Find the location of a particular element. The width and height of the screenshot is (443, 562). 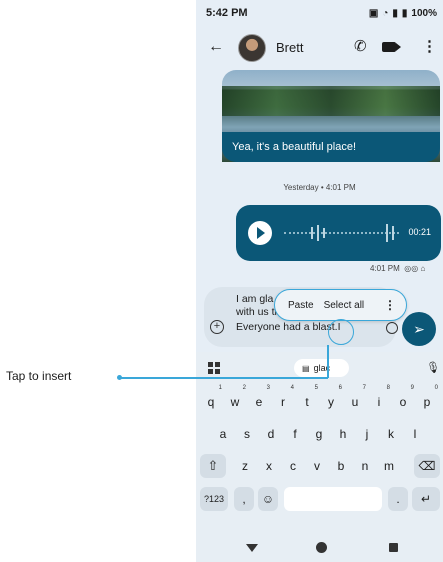

key-l: l is located at coordinates (415, 434).